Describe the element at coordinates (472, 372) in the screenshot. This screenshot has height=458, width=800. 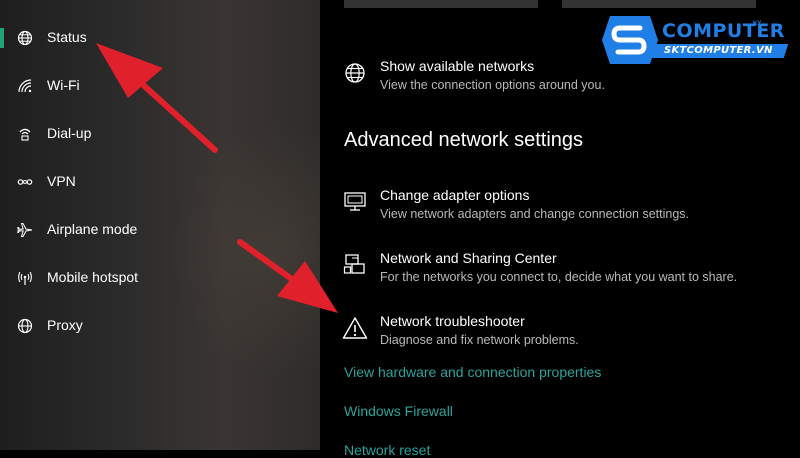
I see `view-hardware-properties-link: View hardware and connection properties` at that location.